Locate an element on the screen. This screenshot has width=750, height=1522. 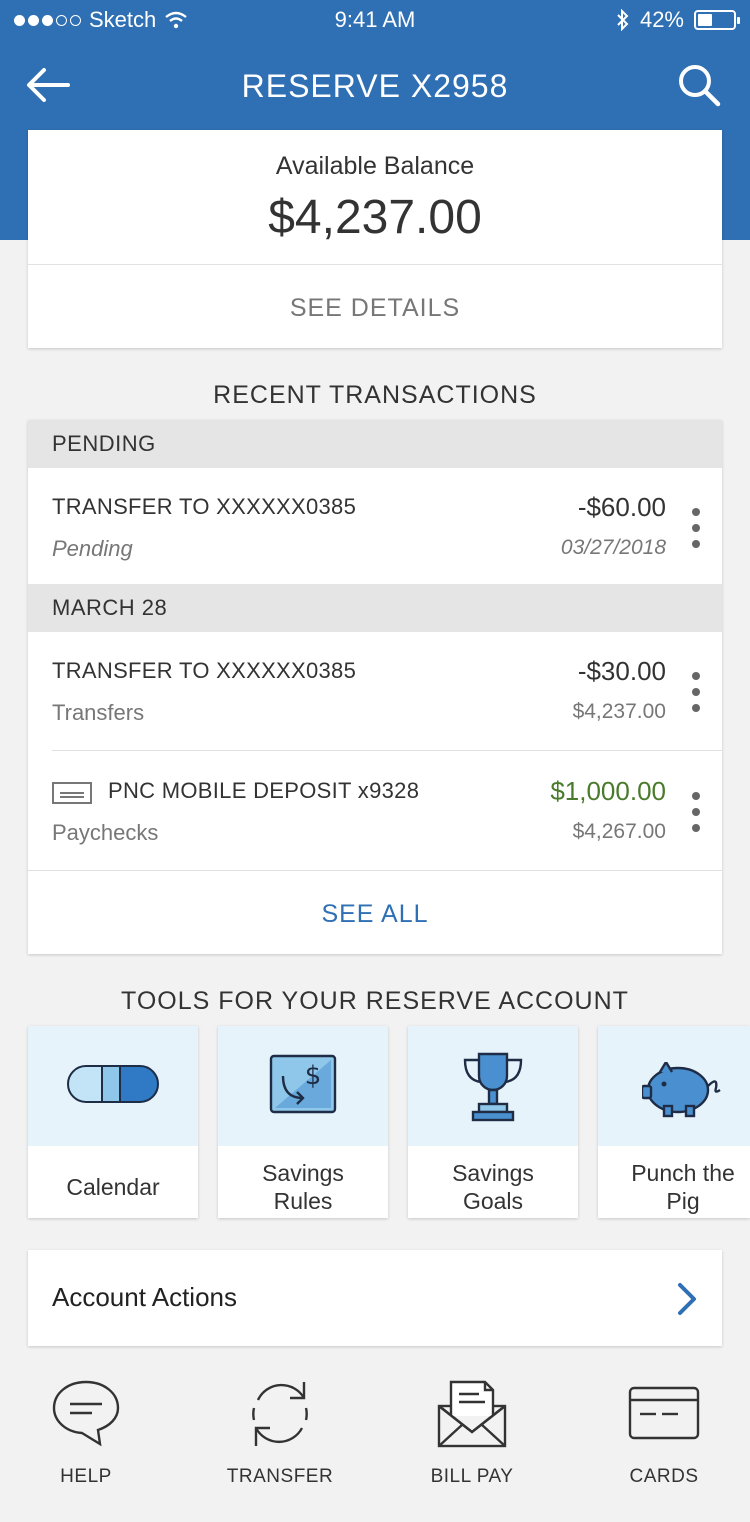
balance-amount: $4,237.00 is located at coordinates (375, 217).